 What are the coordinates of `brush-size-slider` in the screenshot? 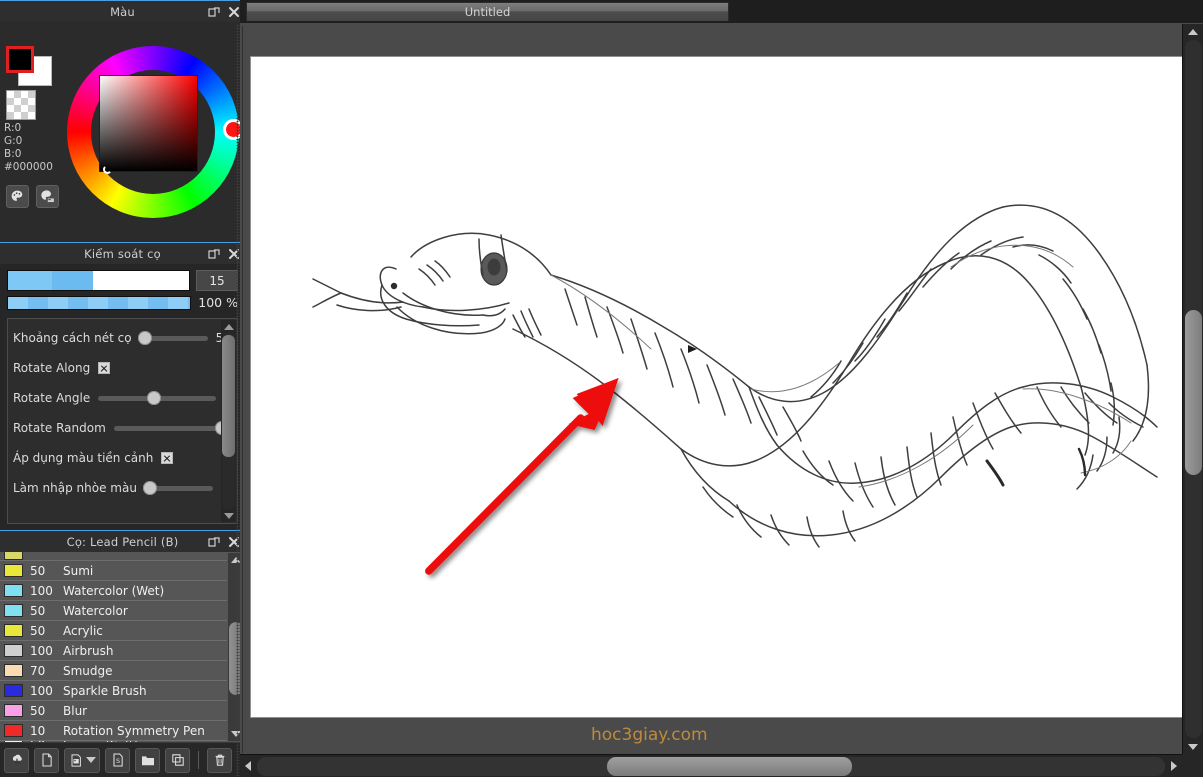 It's located at (98, 280).